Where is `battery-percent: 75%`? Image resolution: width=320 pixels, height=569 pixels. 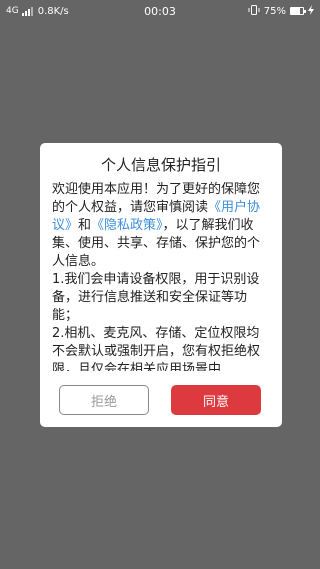 battery-percent: 75% is located at coordinates (274, 11).